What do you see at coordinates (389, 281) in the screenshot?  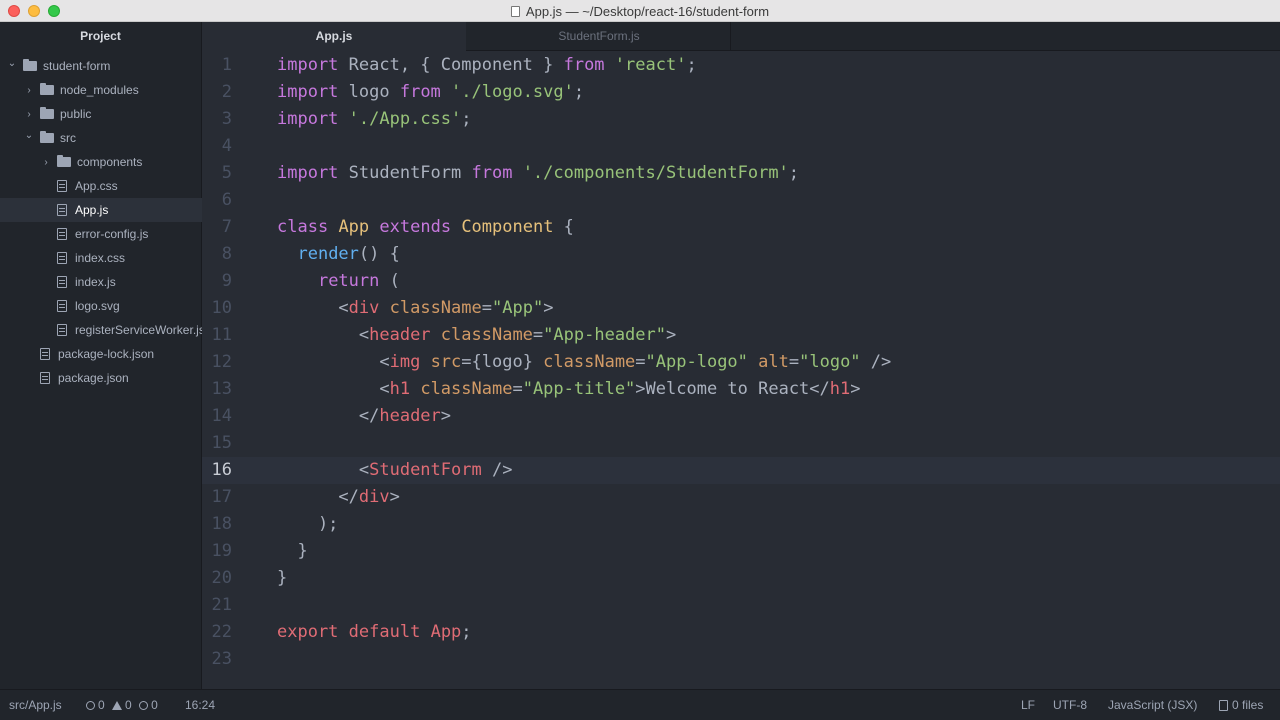 I see `code-token: (` at bounding box center [389, 281].